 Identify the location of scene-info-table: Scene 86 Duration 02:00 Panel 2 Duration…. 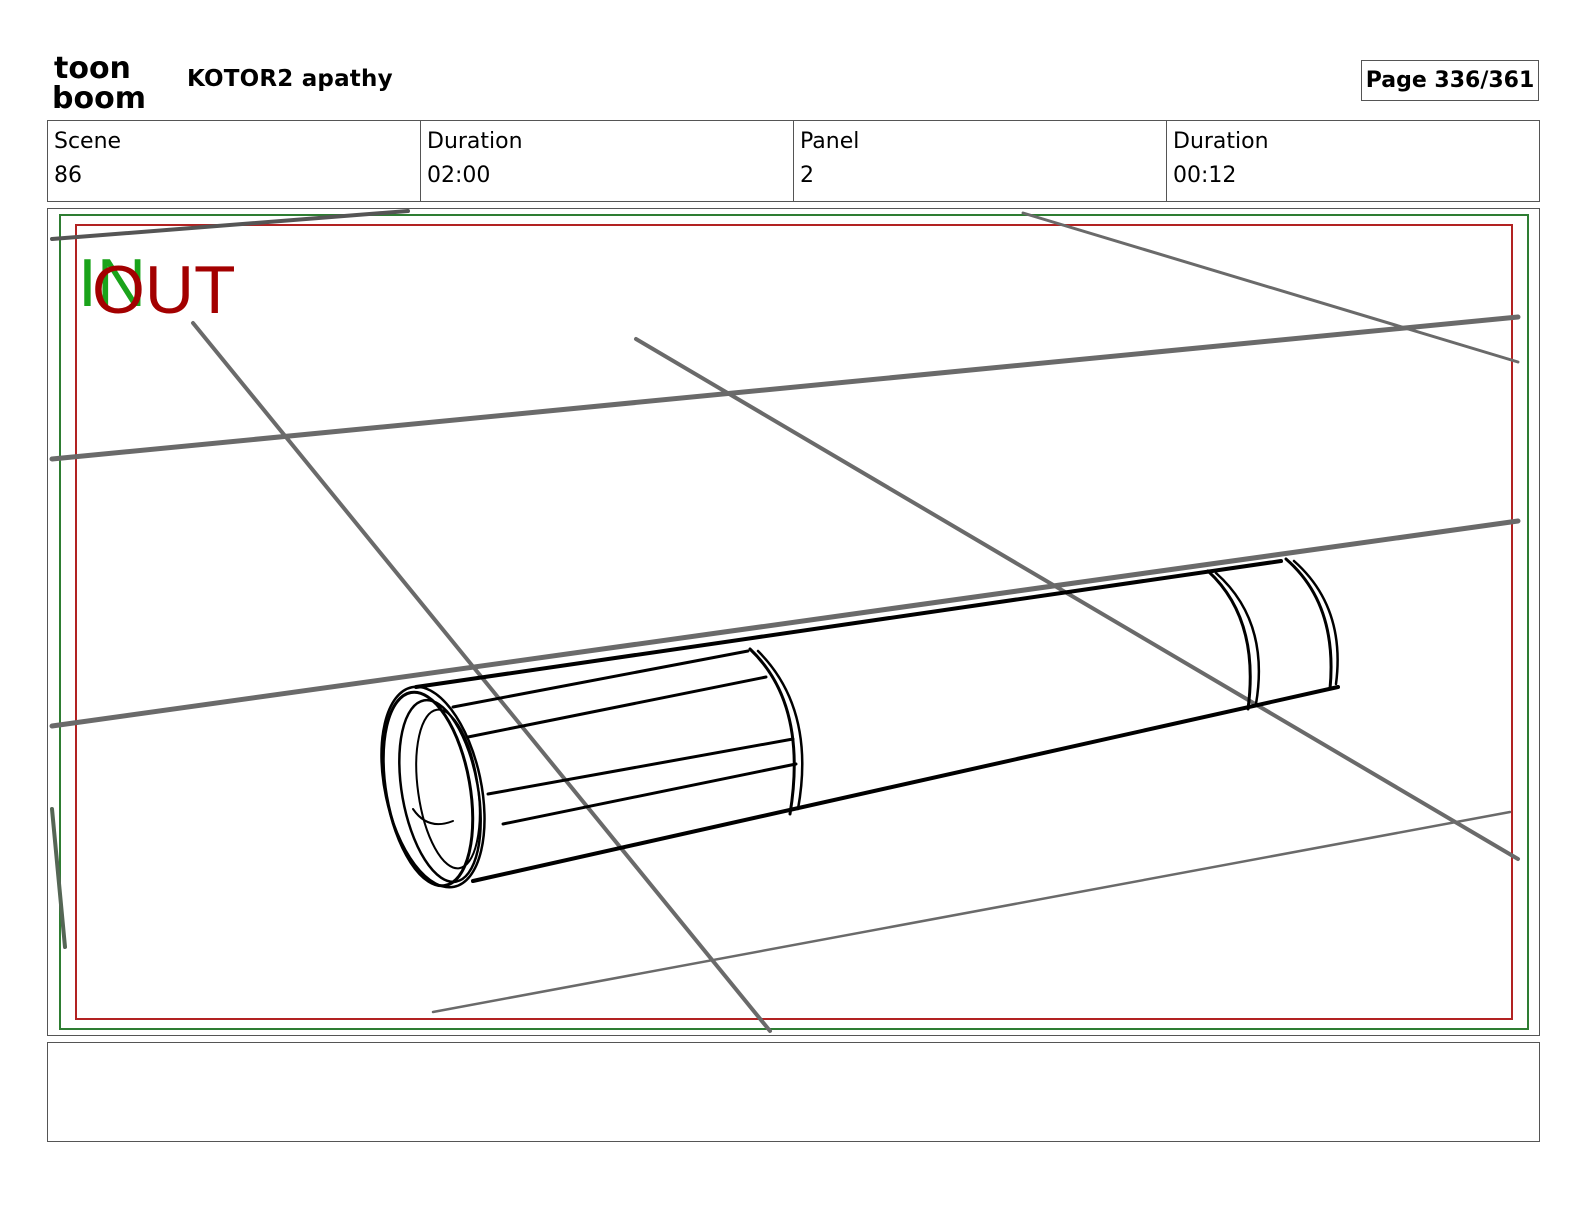
(793, 161).